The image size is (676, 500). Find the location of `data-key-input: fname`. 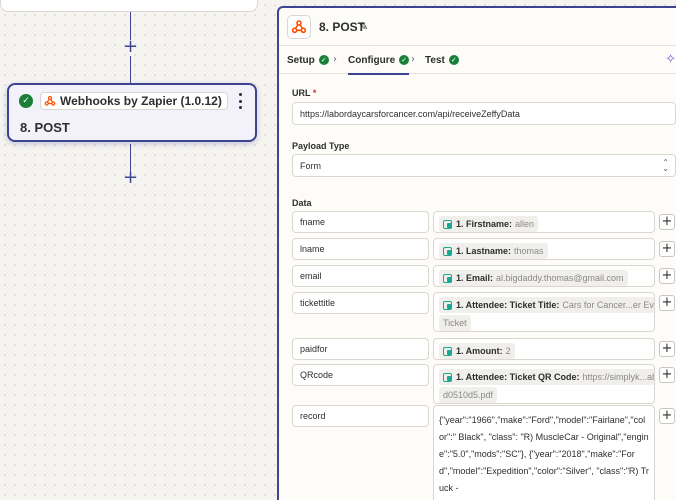

data-key-input: fname is located at coordinates (360, 222).